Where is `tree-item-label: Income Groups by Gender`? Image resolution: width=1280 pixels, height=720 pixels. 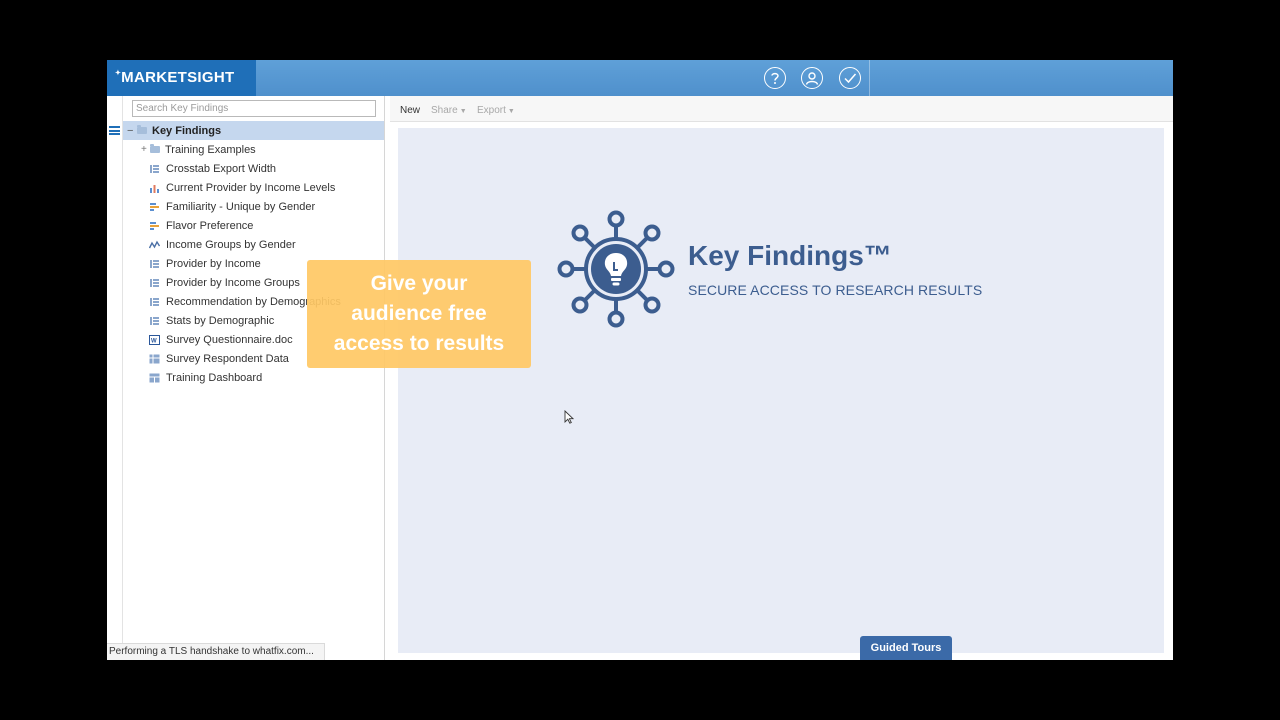 tree-item-label: Income Groups by Gender is located at coordinates (231, 244).